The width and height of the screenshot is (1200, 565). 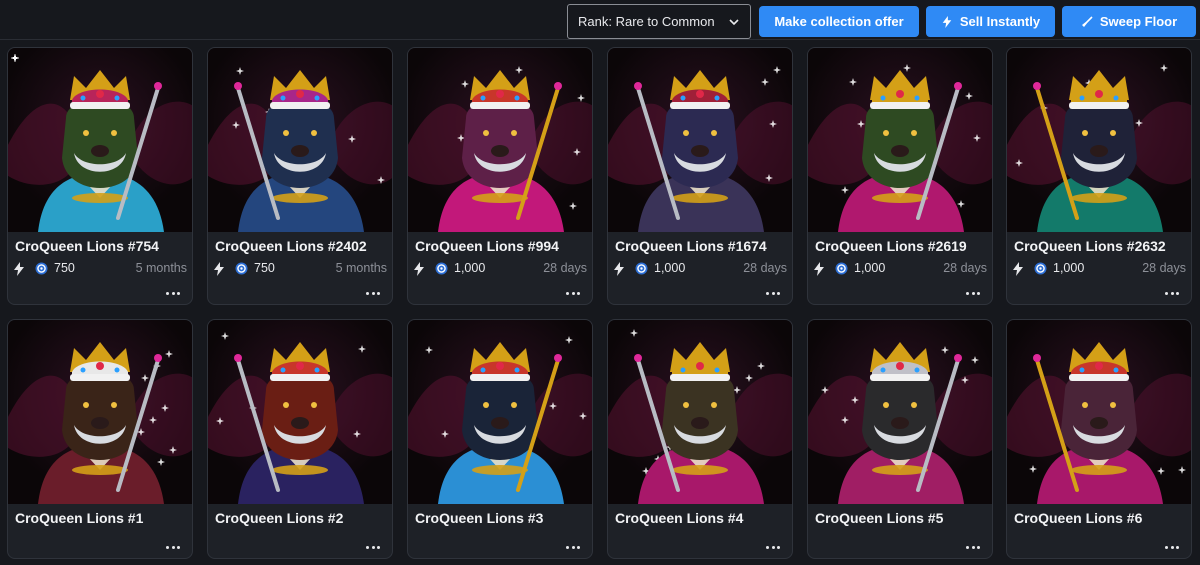 I want to click on nft-name: CroQueen Lions #2632, so click(x=1090, y=246).